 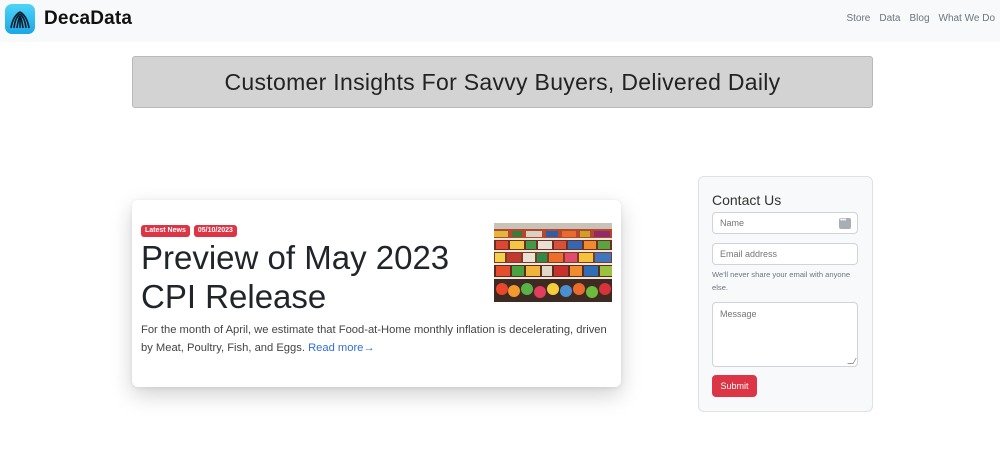 I want to click on message-input, so click(x=785, y=334).